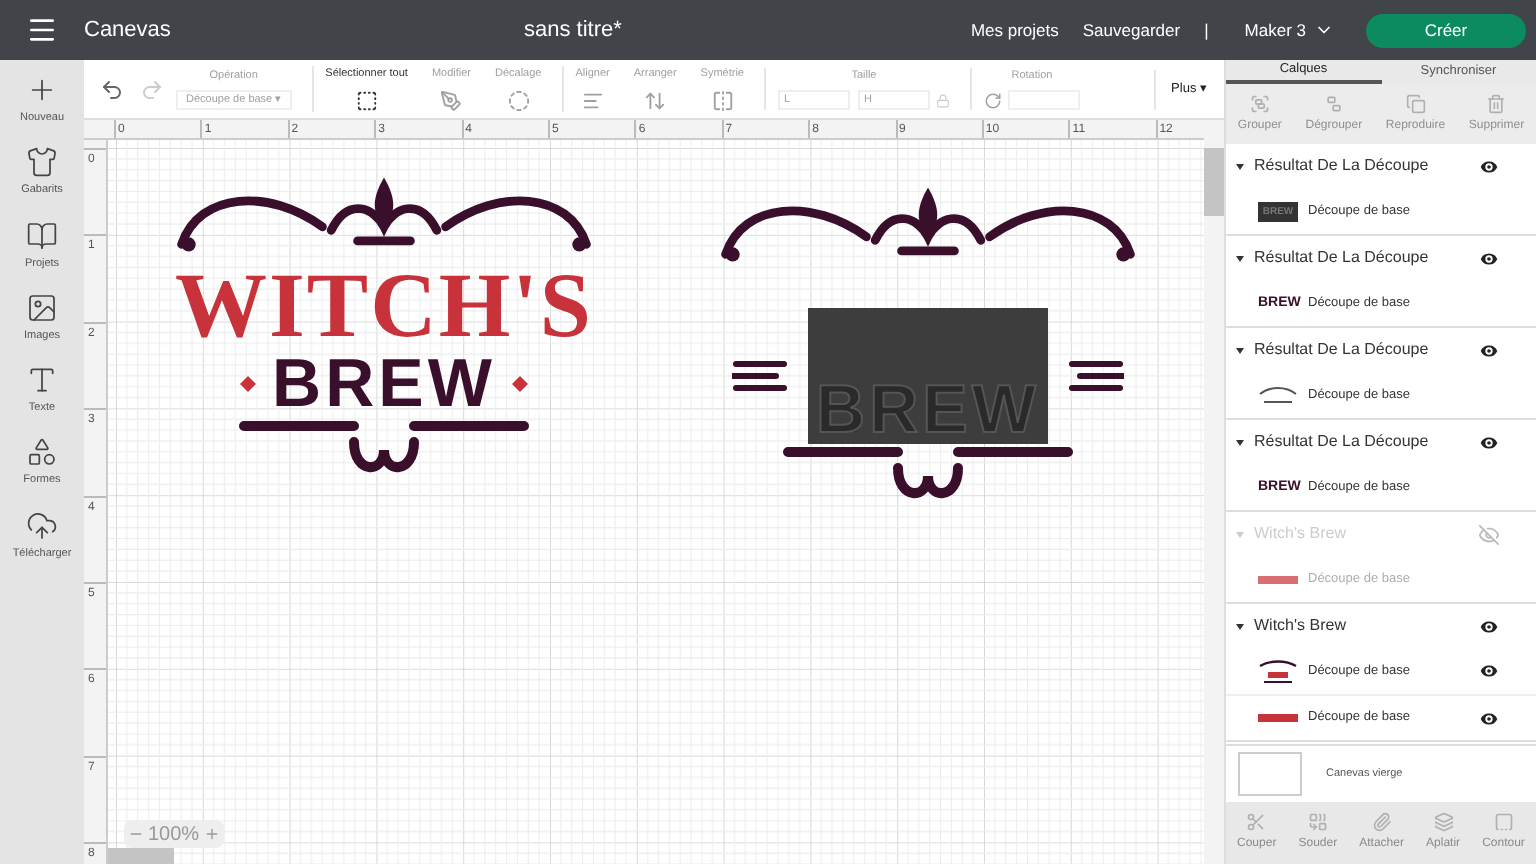  Describe the element at coordinates (152, 89) in the screenshot. I see `redo-icon` at that location.